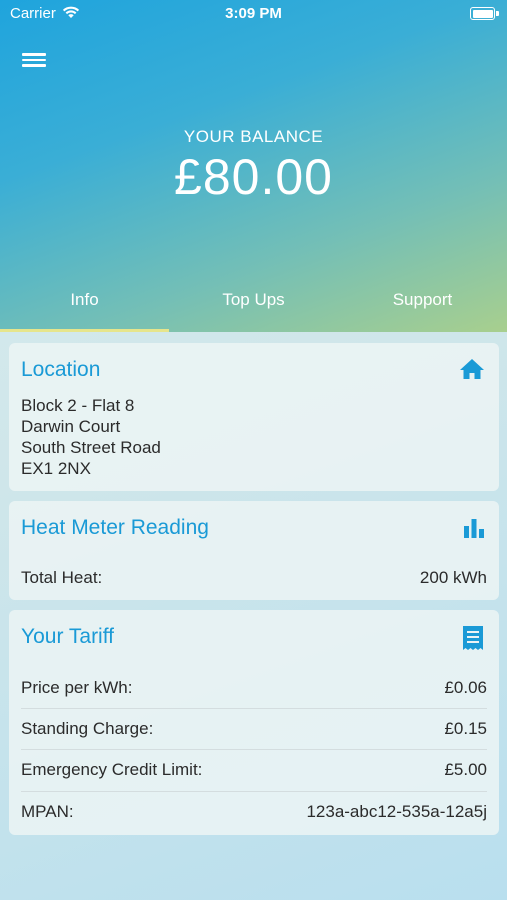 The width and height of the screenshot is (507, 900). Describe the element at coordinates (396, 811) in the screenshot. I see `tariff-row-value: 123a-abc12-535a-12a5j` at that location.